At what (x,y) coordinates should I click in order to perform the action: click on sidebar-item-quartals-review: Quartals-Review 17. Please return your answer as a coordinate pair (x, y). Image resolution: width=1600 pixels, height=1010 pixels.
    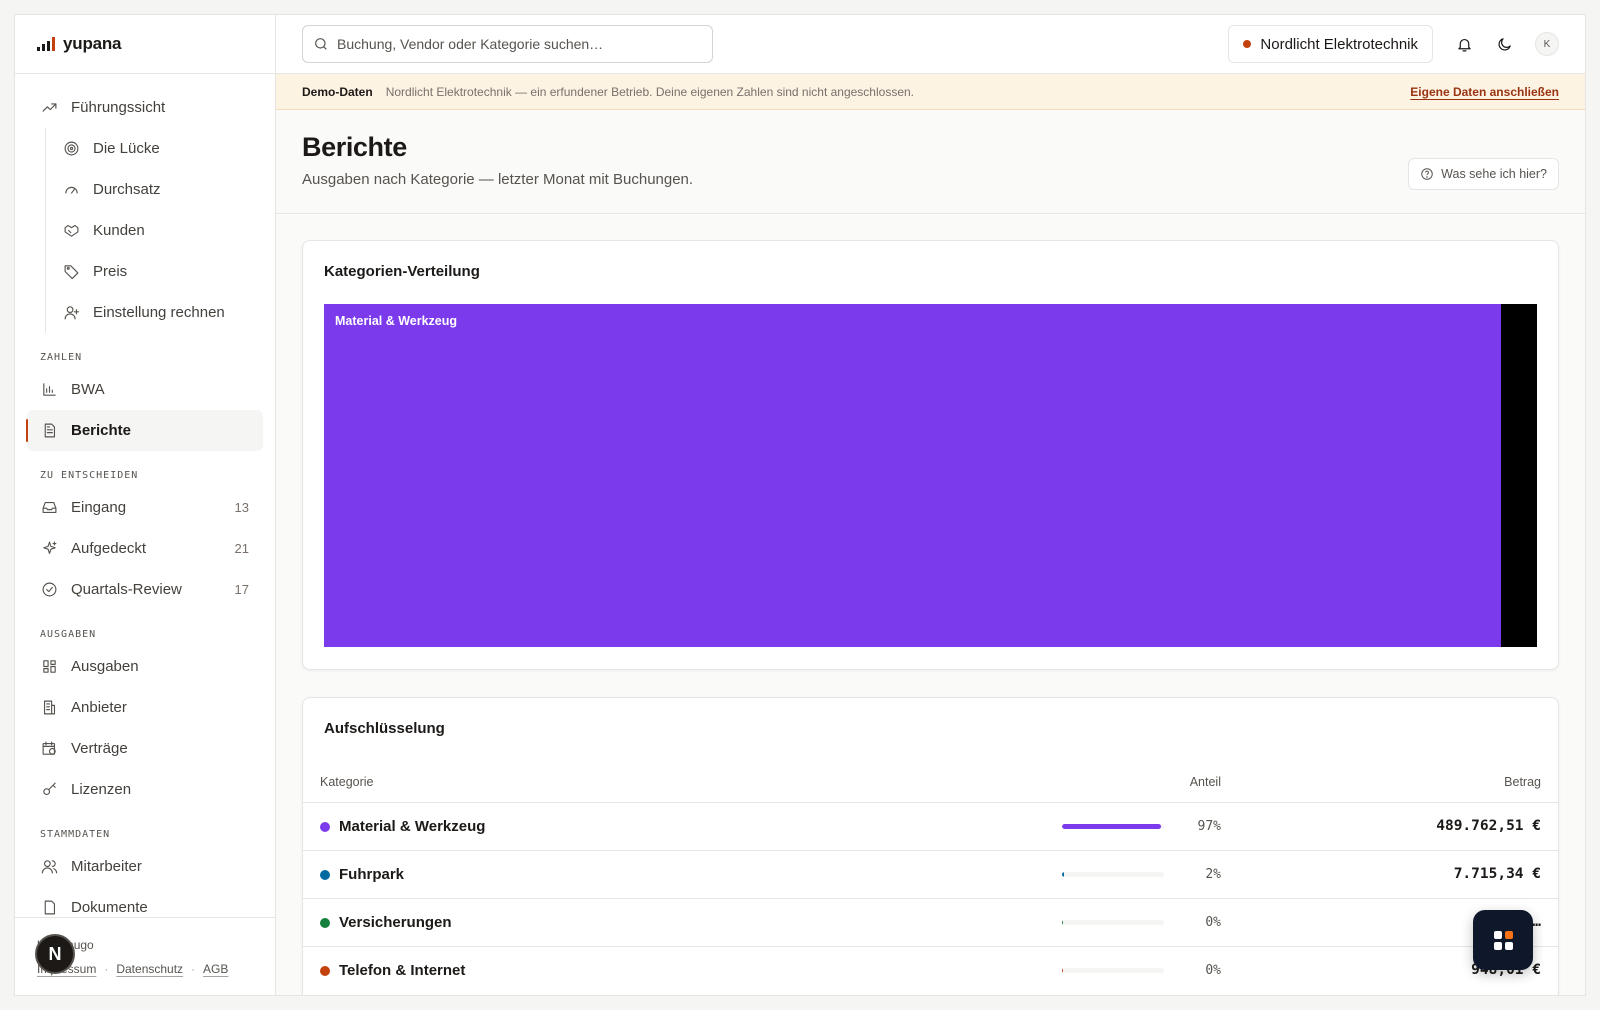
    Looking at the image, I should click on (145, 589).